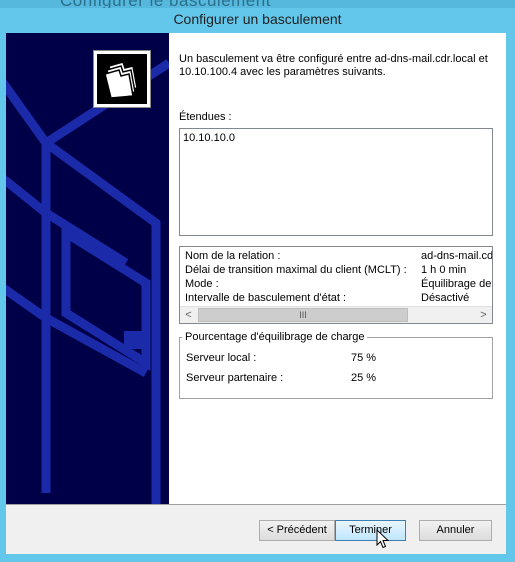  I want to click on detail-value: Désactivé, so click(445, 298).